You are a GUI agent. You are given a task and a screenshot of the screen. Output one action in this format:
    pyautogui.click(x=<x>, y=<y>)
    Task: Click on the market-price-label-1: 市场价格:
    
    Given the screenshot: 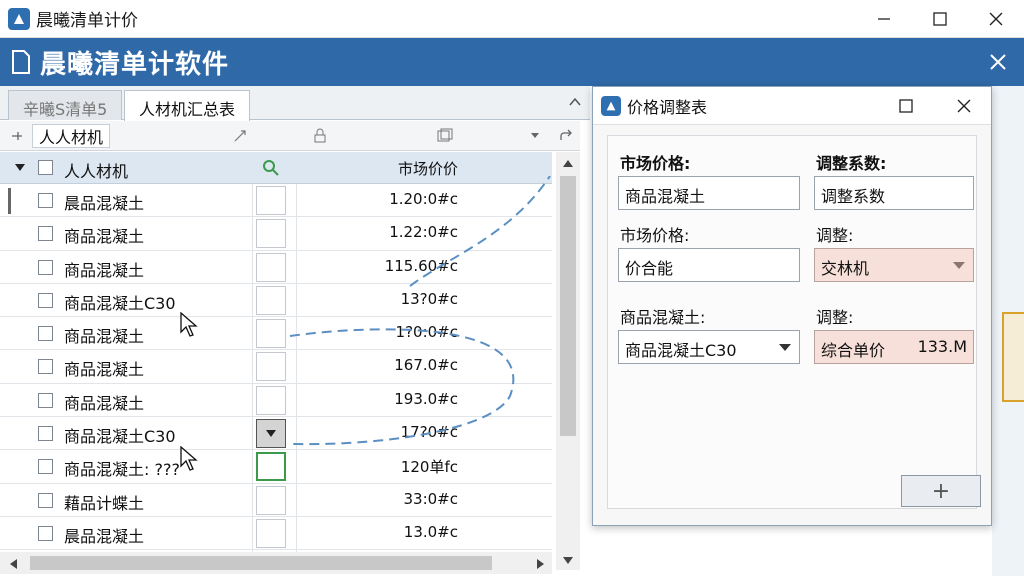 What is the action you would take?
    pyautogui.click(x=655, y=163)
    